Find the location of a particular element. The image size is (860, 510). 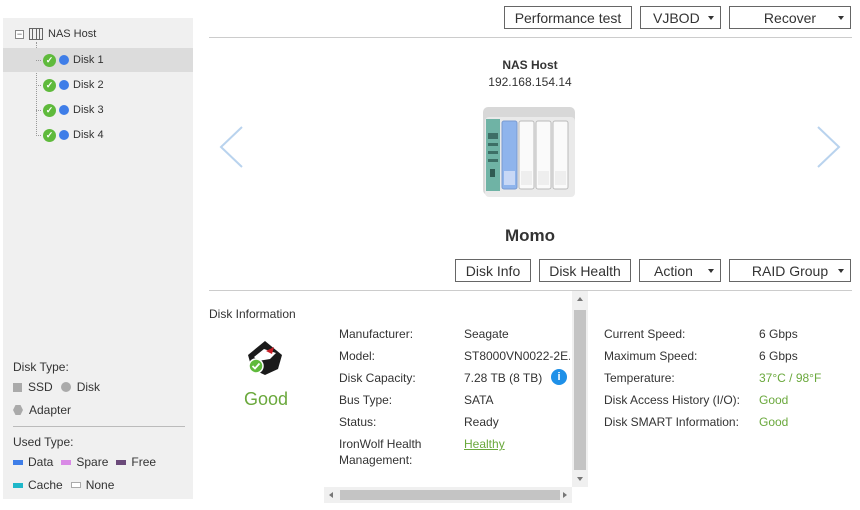

info-icon: i is located at coordinates (559, 377).